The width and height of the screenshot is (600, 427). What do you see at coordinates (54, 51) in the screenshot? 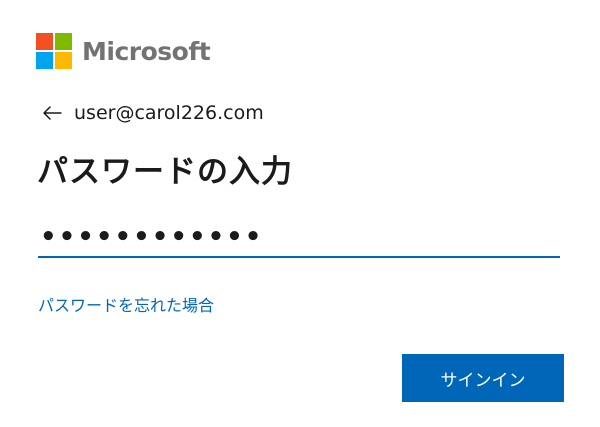
I see `microsoft-logo-icon` at bounding box center [54, 51].